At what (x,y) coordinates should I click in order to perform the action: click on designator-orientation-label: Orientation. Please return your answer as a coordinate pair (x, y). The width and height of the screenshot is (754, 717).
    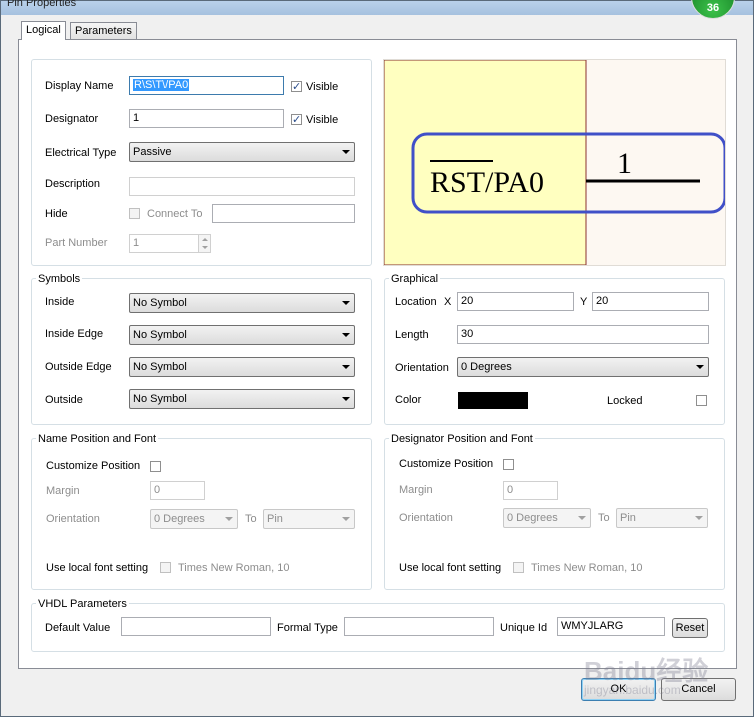
    Looking at the image, I should click on (426, 518).